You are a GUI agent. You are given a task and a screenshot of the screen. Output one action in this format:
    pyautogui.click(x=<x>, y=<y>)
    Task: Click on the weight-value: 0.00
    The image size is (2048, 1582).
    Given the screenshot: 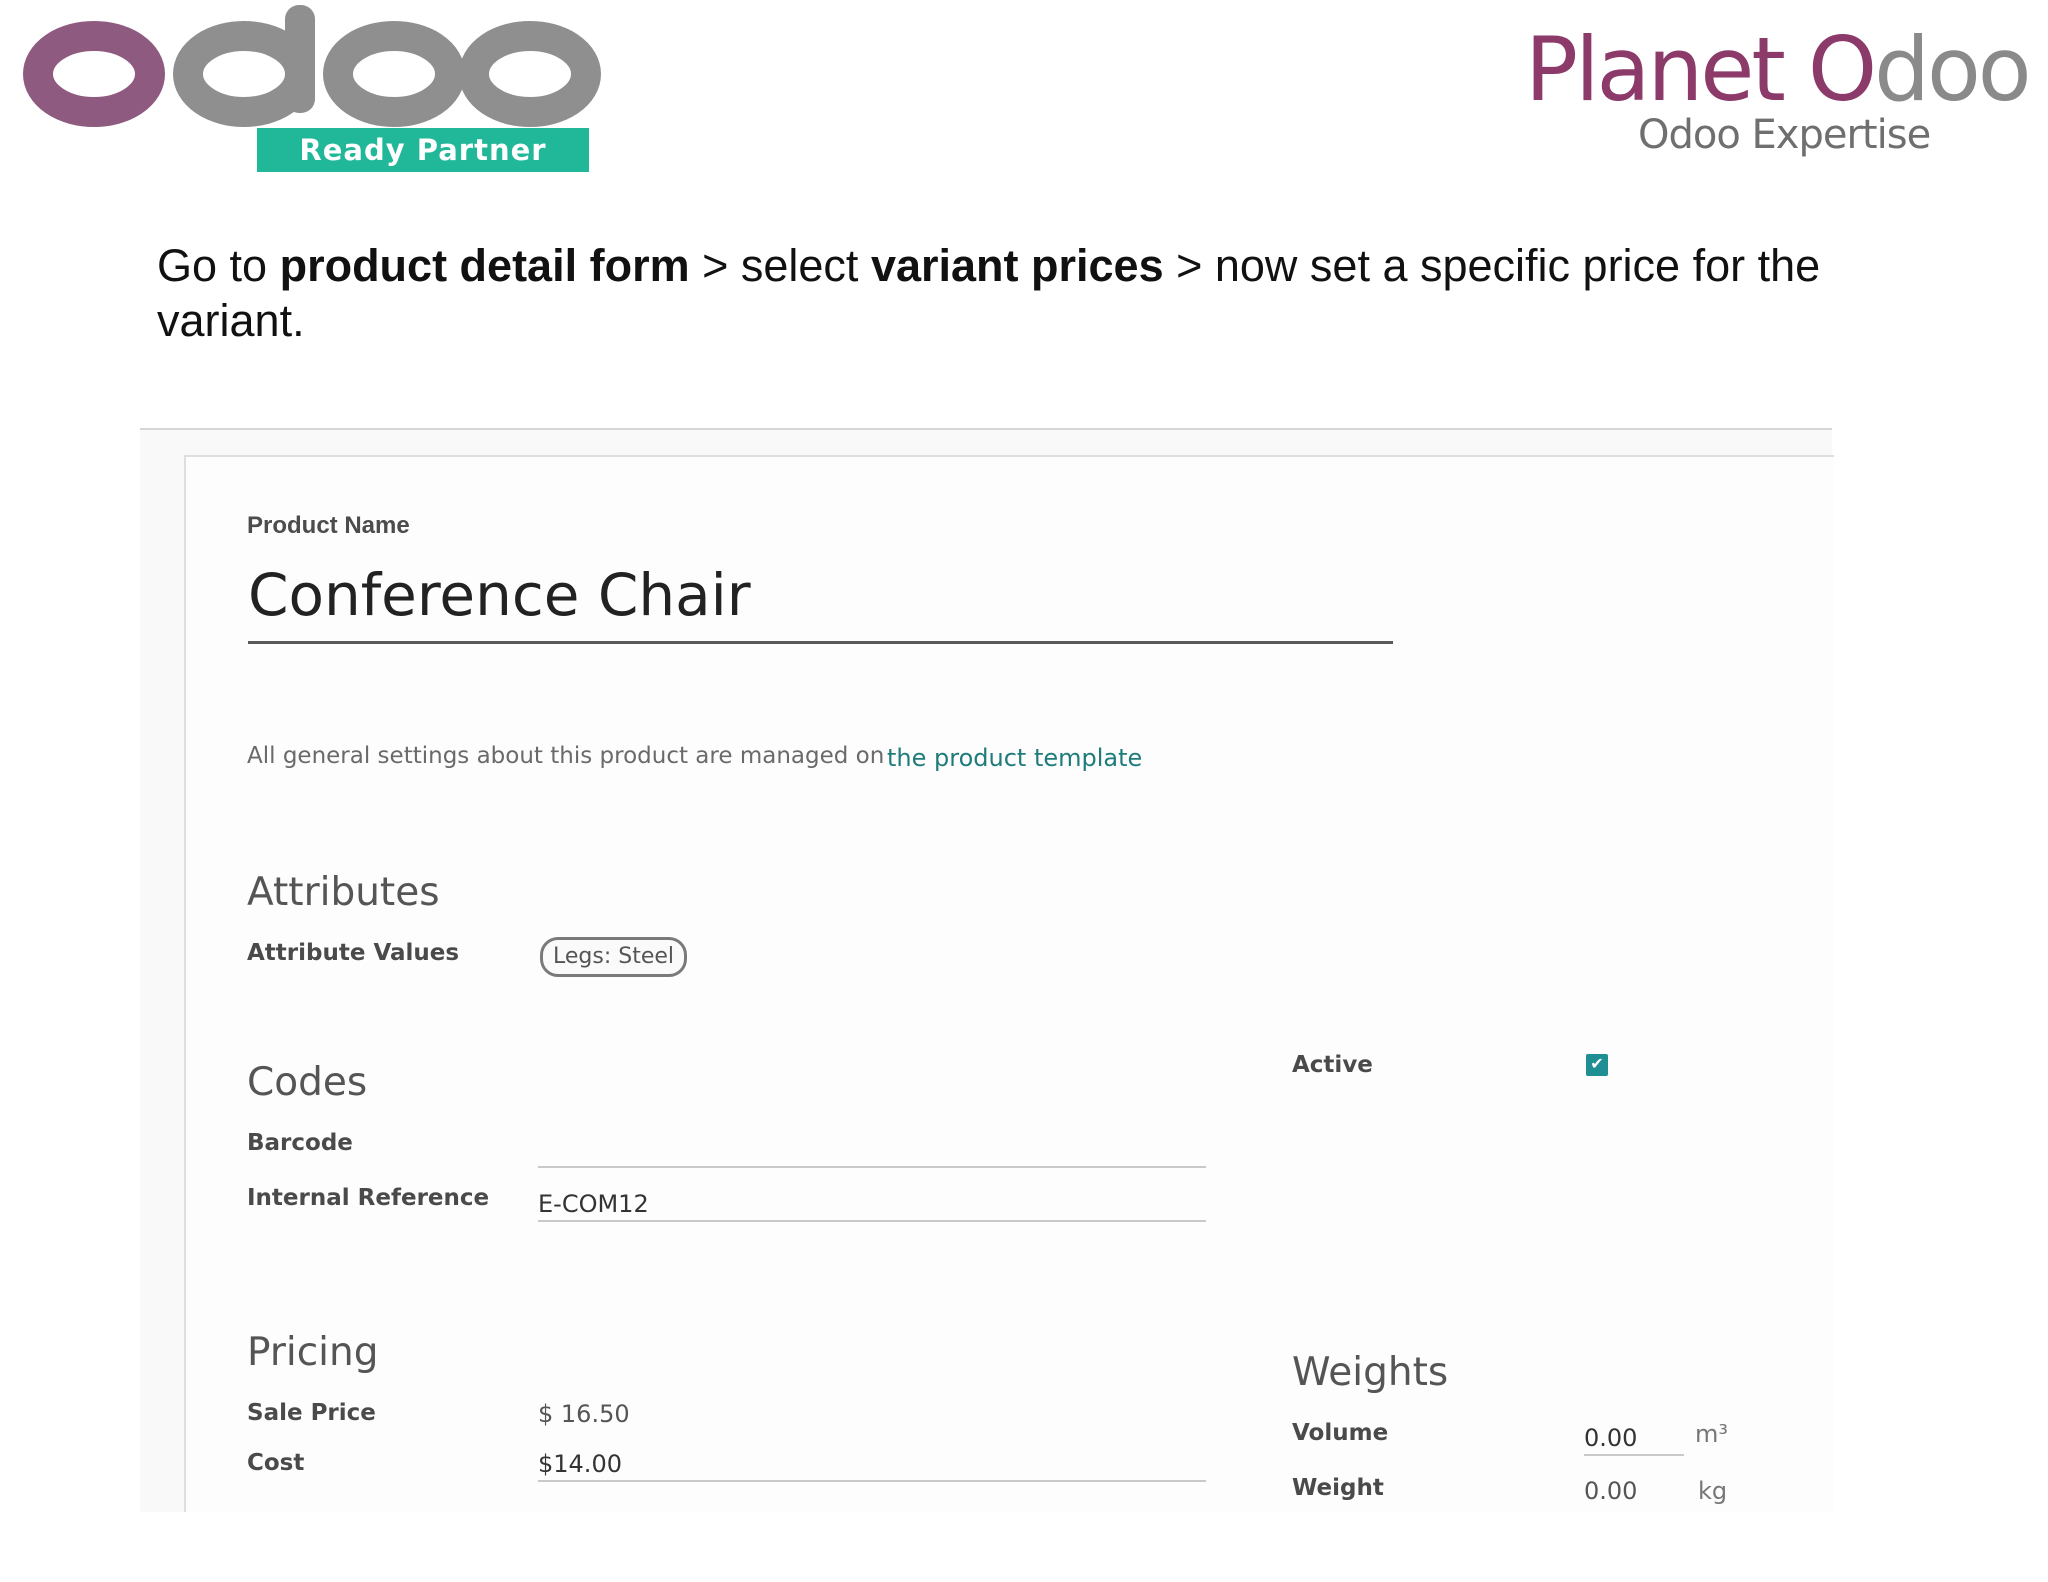 What is the action you would take?
    pyautogui.click(x=1610, y=1491)
    